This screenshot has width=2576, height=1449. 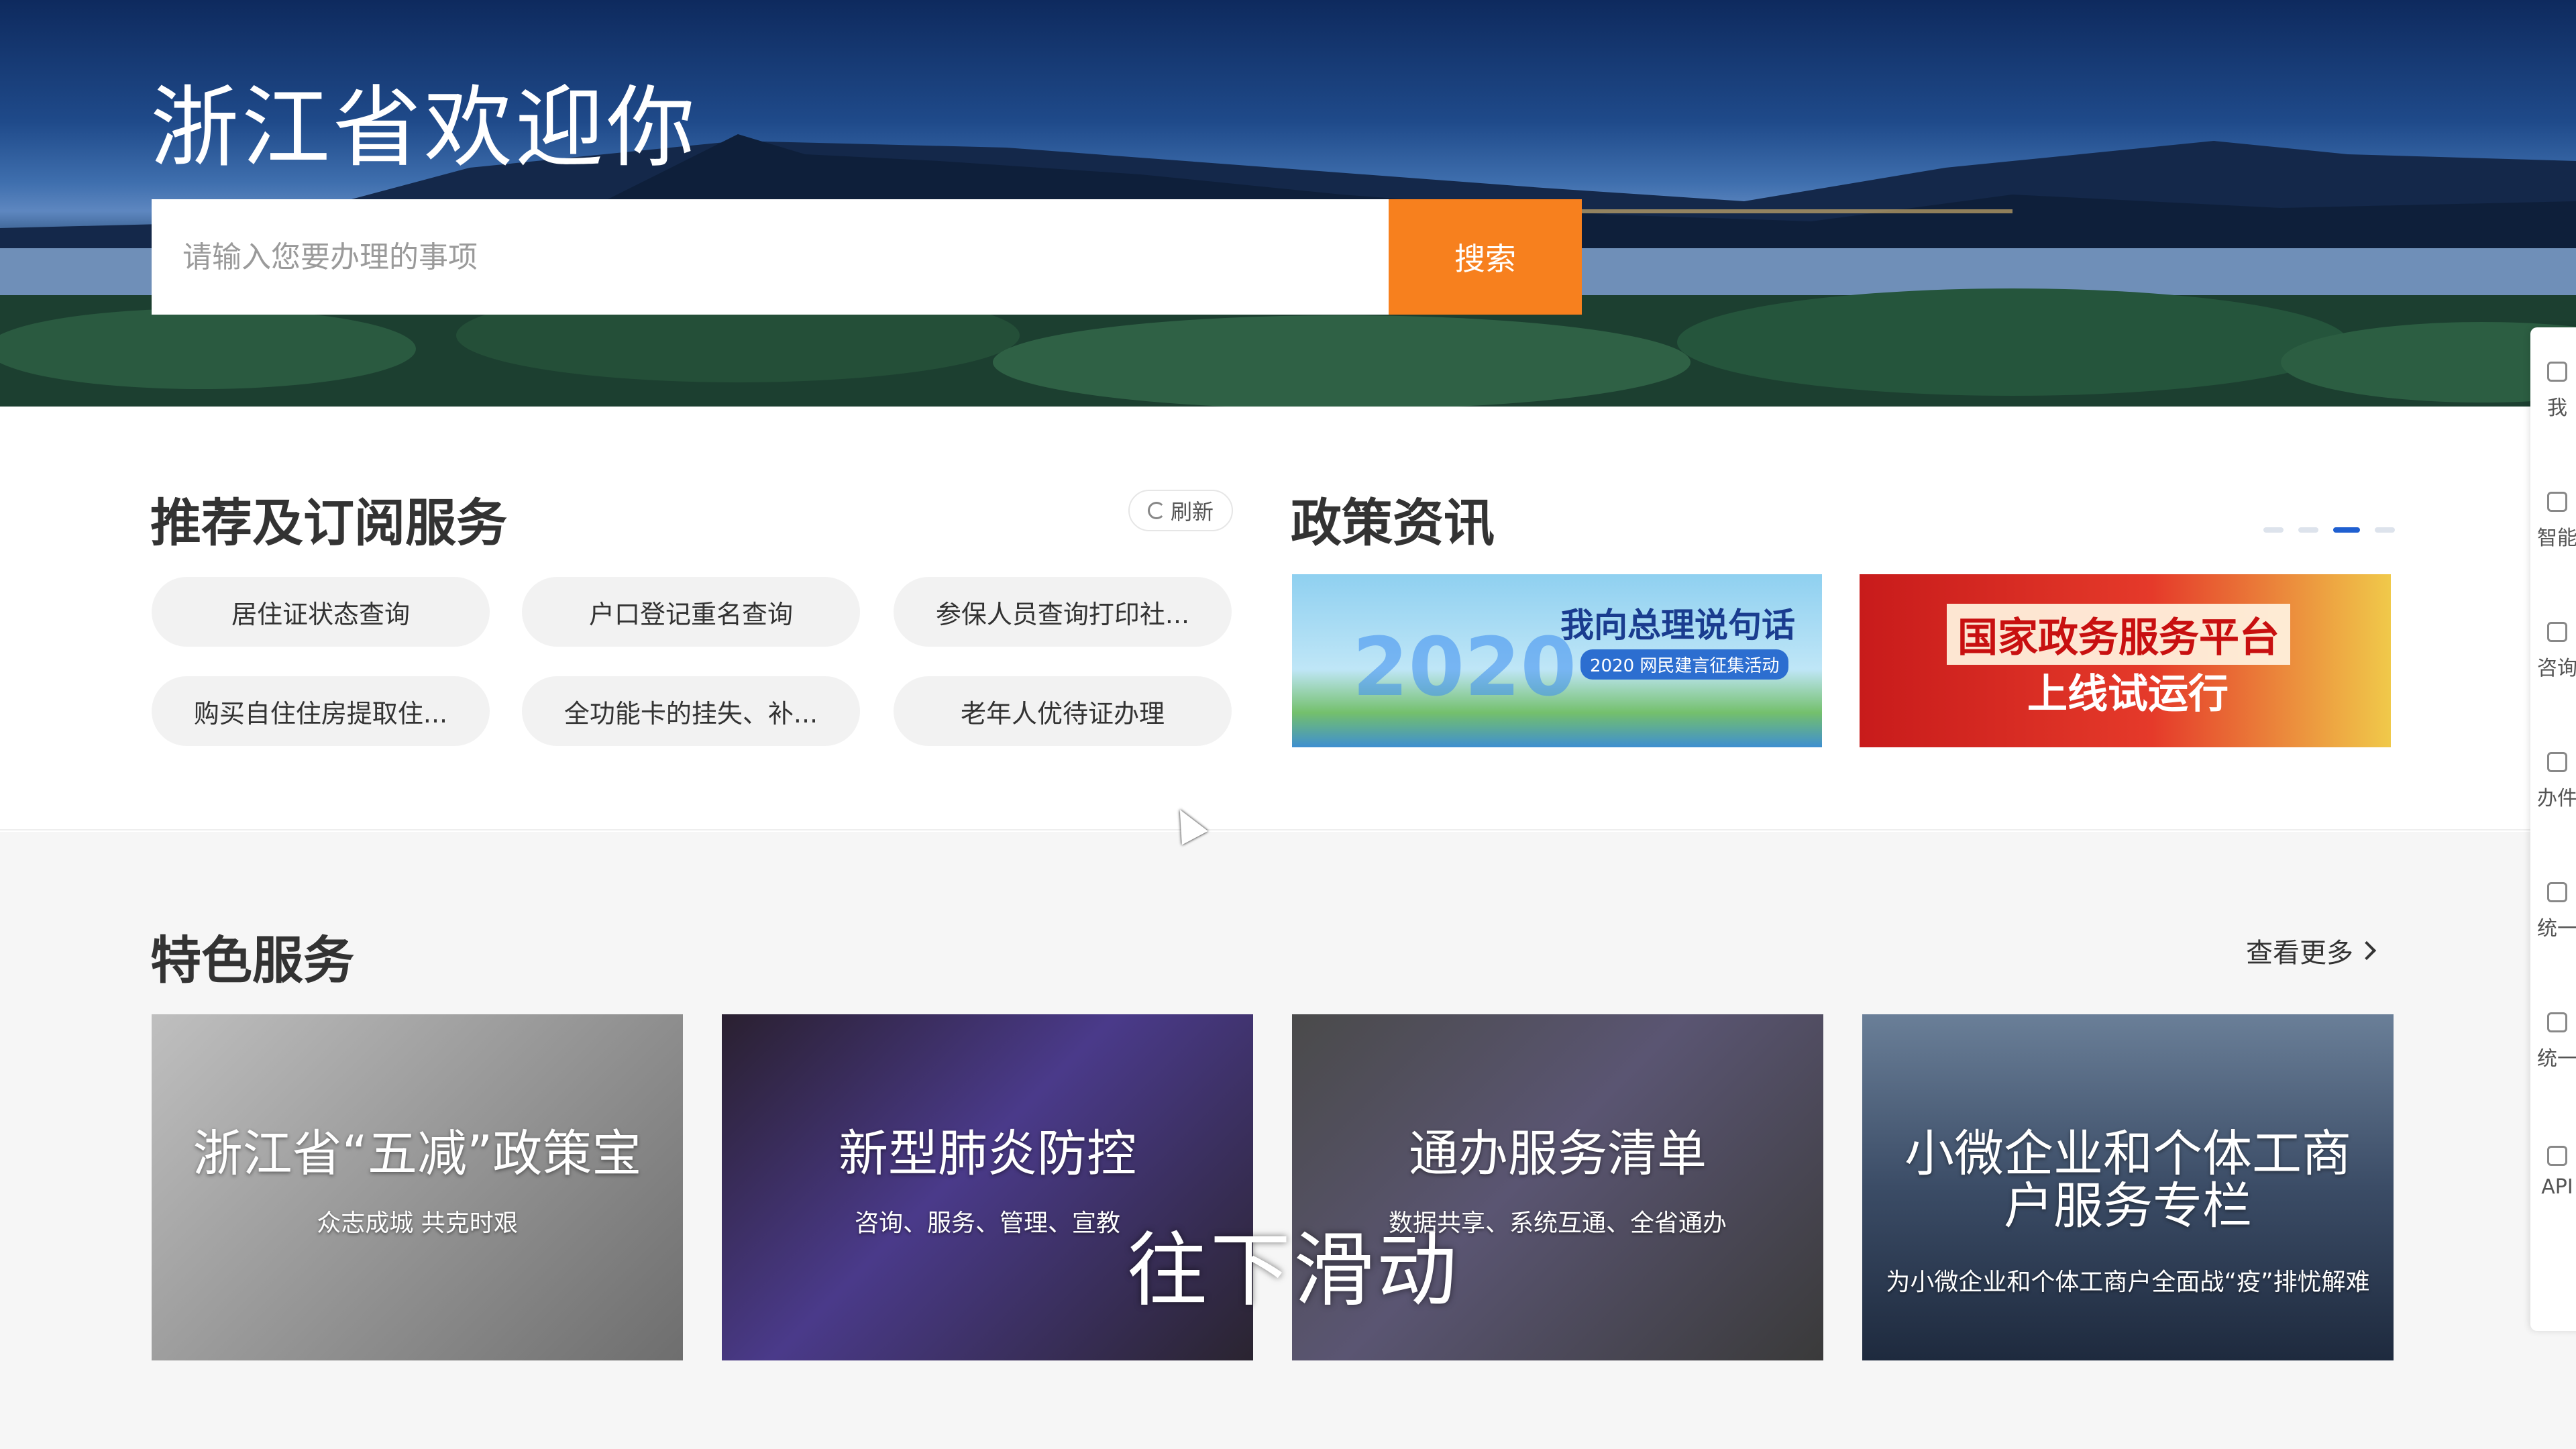 I want to click on card-title: 新型肺炎防控, so click(x=987, y=1154).